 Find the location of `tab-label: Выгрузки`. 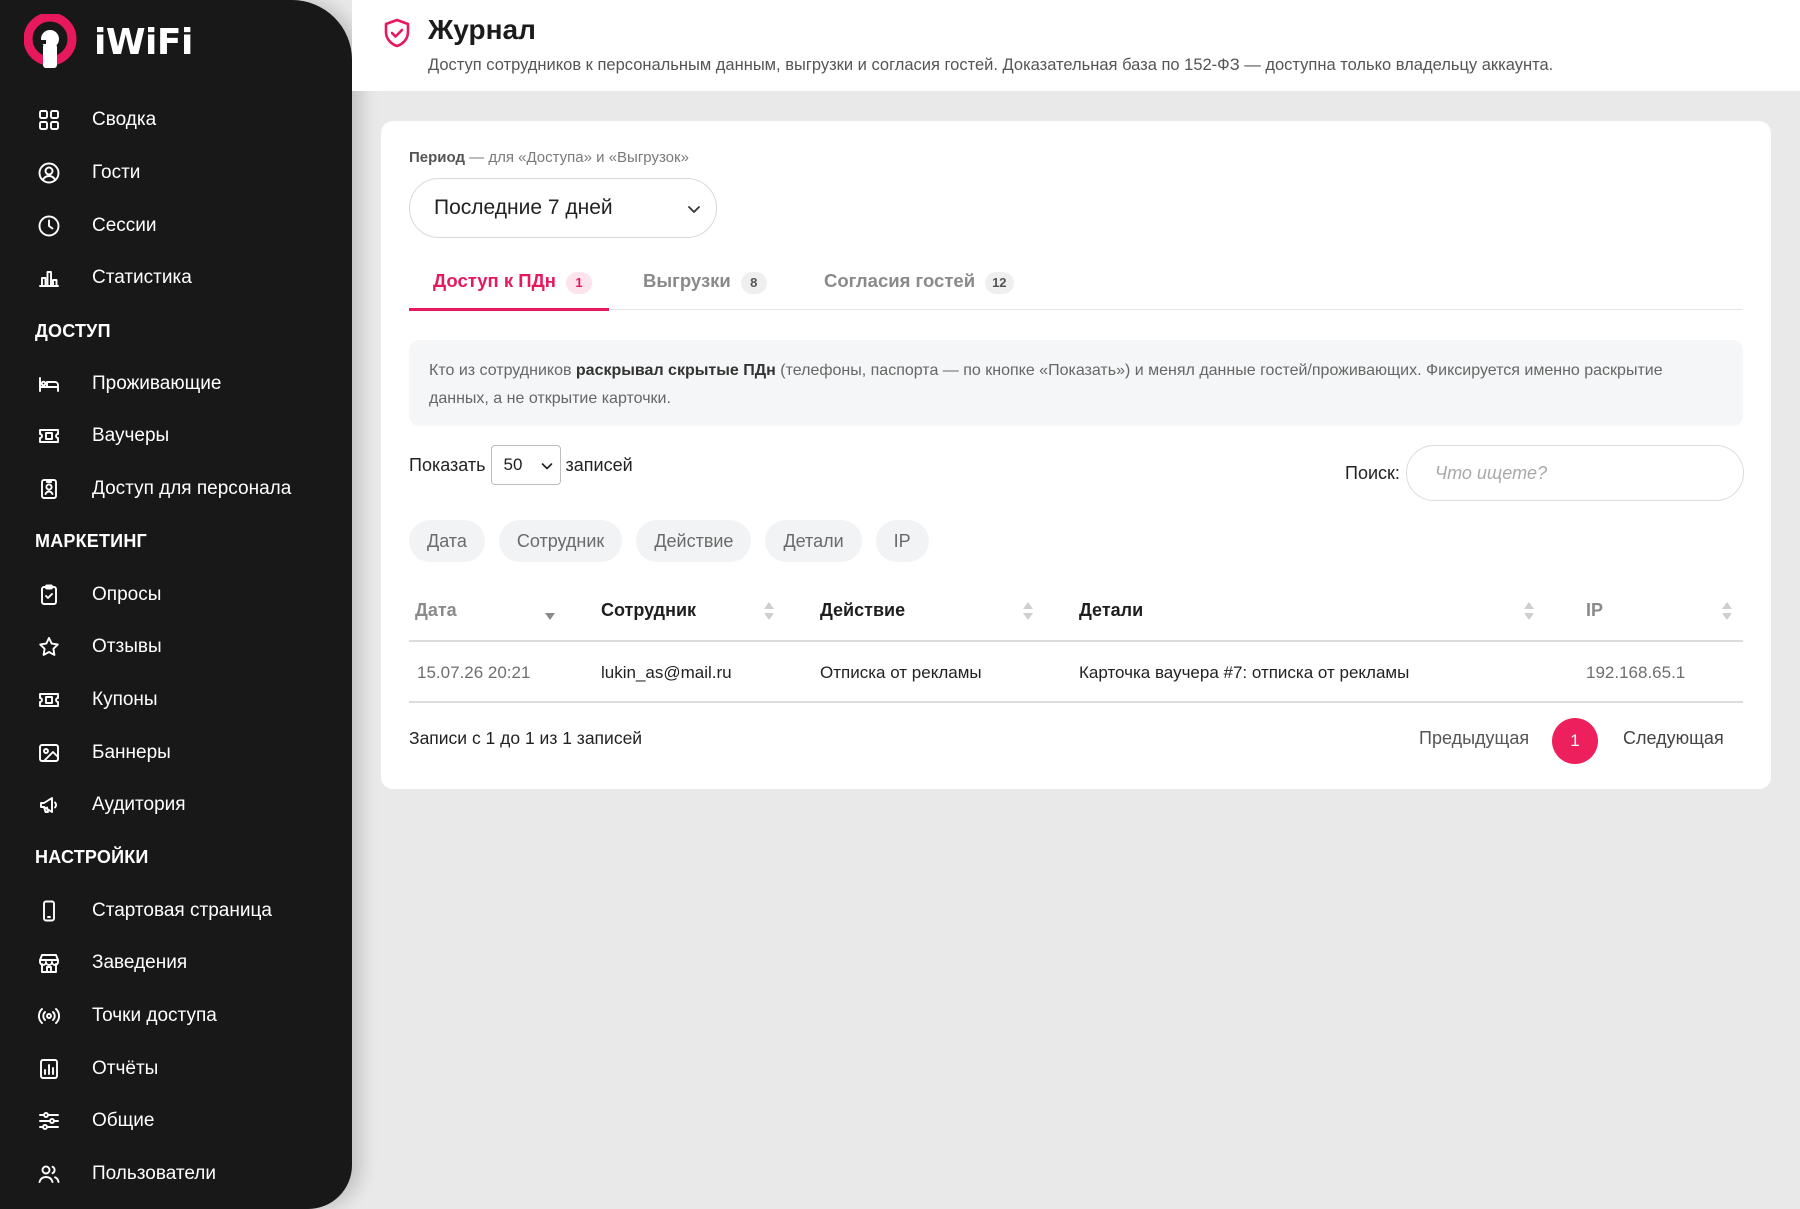

tab-label: Выгрузки is located at coordinates (687, 280).